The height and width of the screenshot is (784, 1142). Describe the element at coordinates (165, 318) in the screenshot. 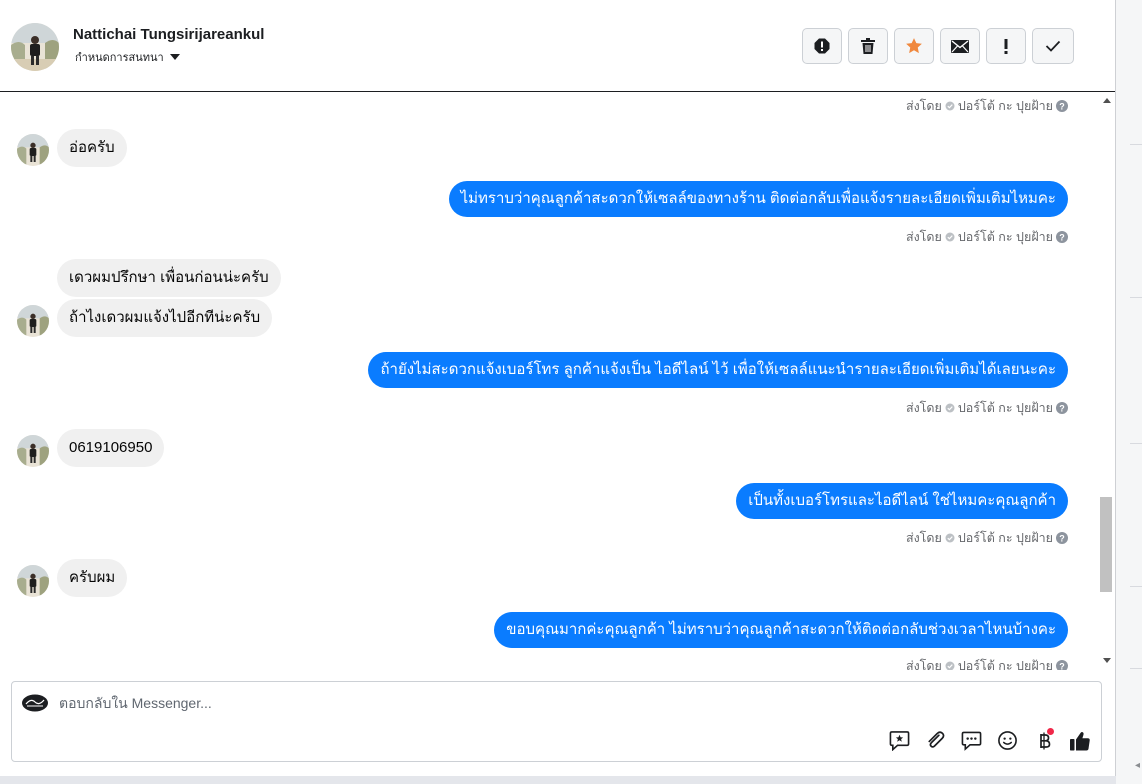

I see `incoming-message: ถ้าไงเดวผมแจ้งไปอีกทีน่ะครับ` at that location.